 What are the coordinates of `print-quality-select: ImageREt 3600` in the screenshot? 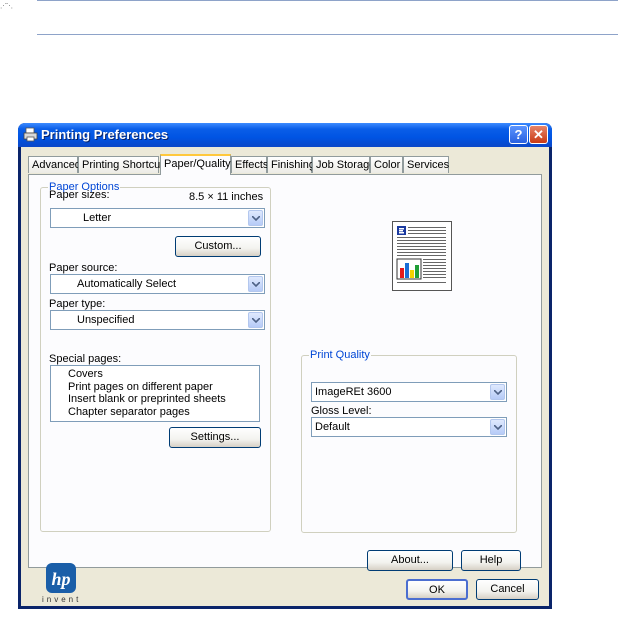 It's located at (409, 392).